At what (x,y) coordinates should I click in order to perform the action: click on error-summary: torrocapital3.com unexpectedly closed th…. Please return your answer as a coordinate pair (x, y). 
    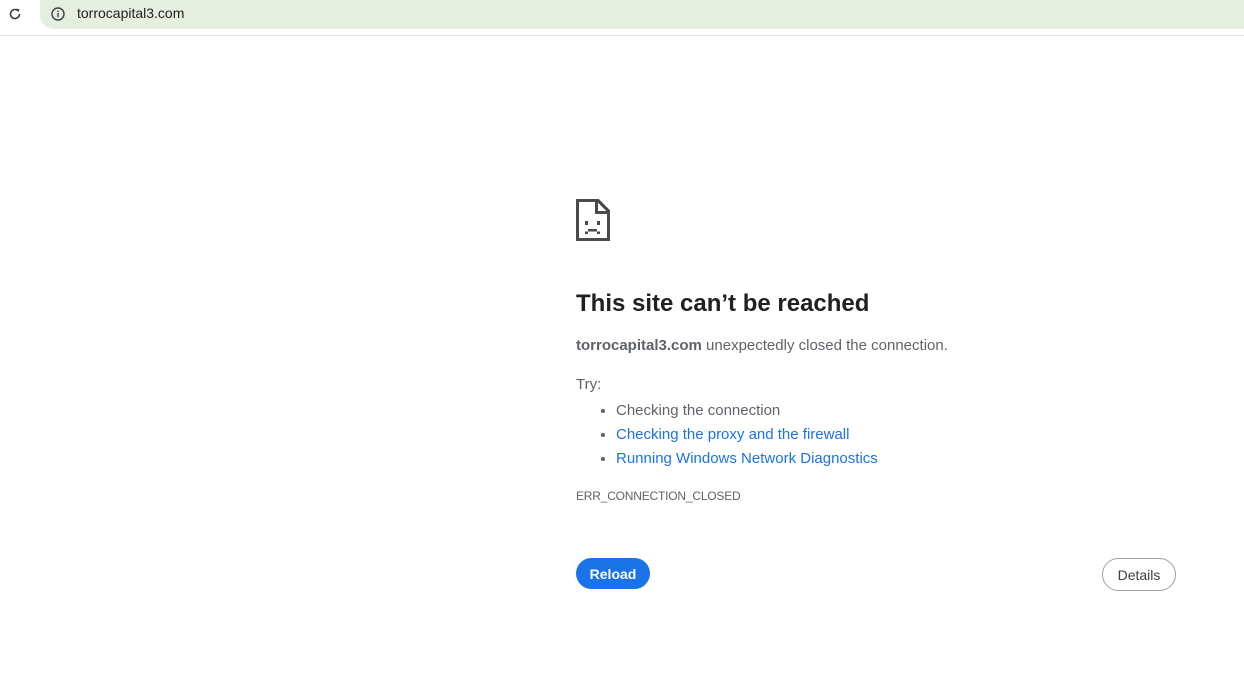
    Looking at the image, I should click on (762, 346).